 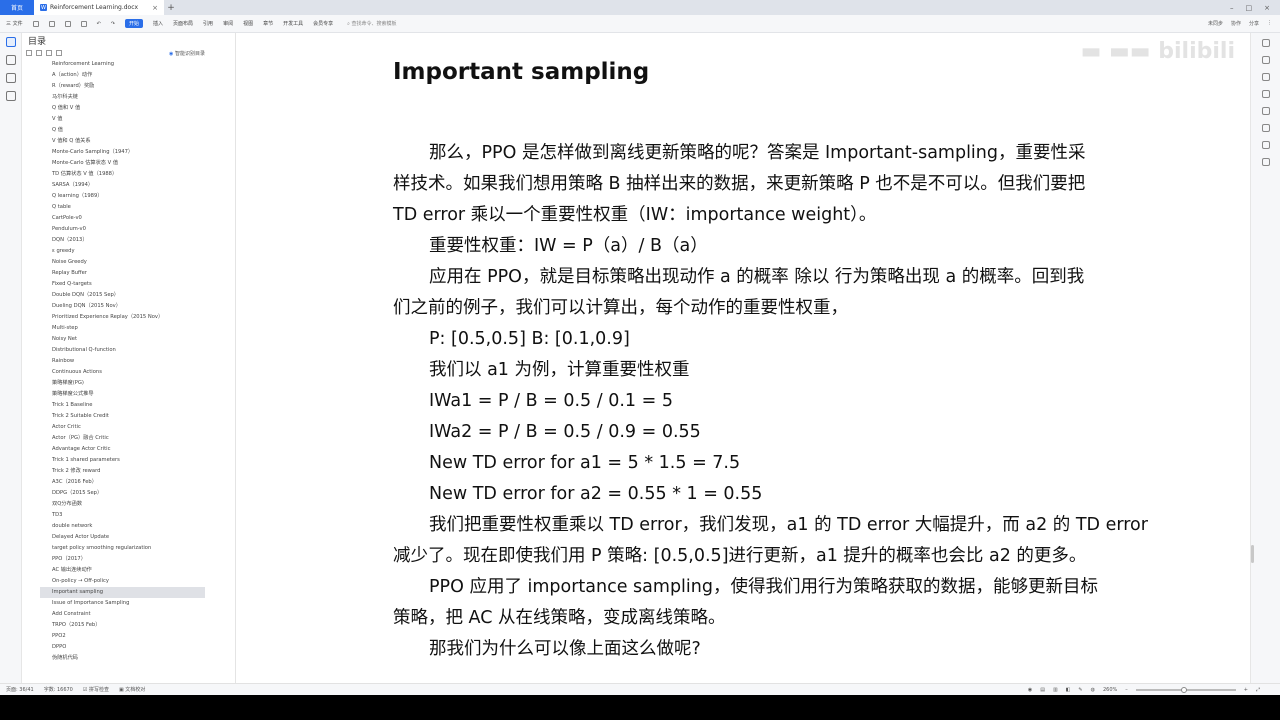 What do you see at coordinates (59, 53) in the screenshot?
I see `toc-remove-icon` at bounding box center [59, 53].